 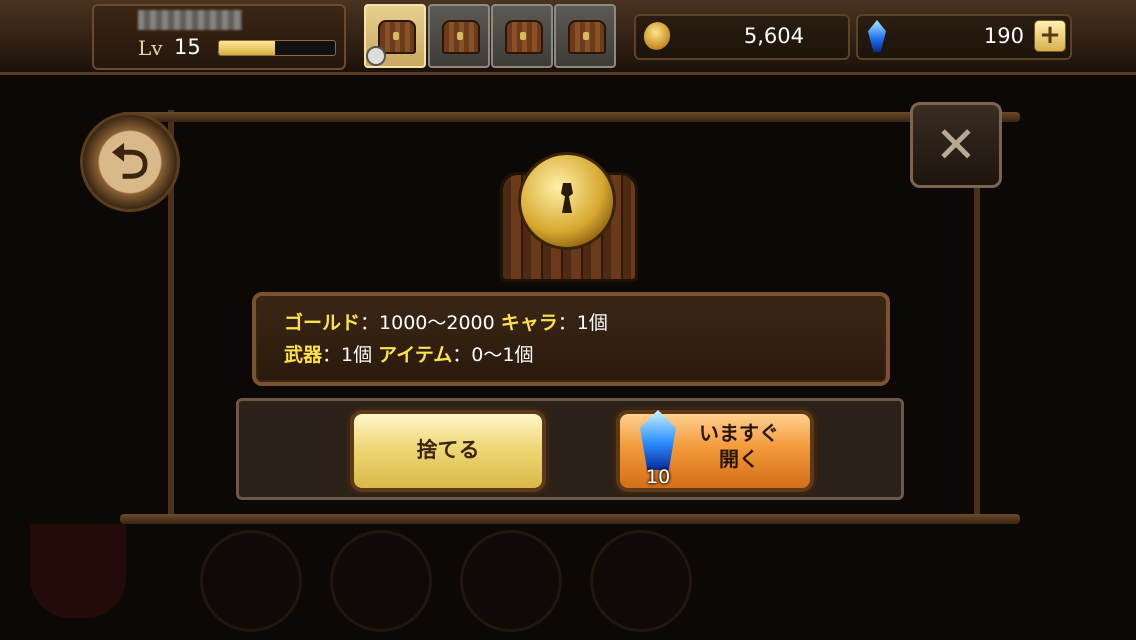 What do you see at coordinates (448, 451) in the screenshot?
I see `discard-button: 捨てる` at bounding box center [448, 451].